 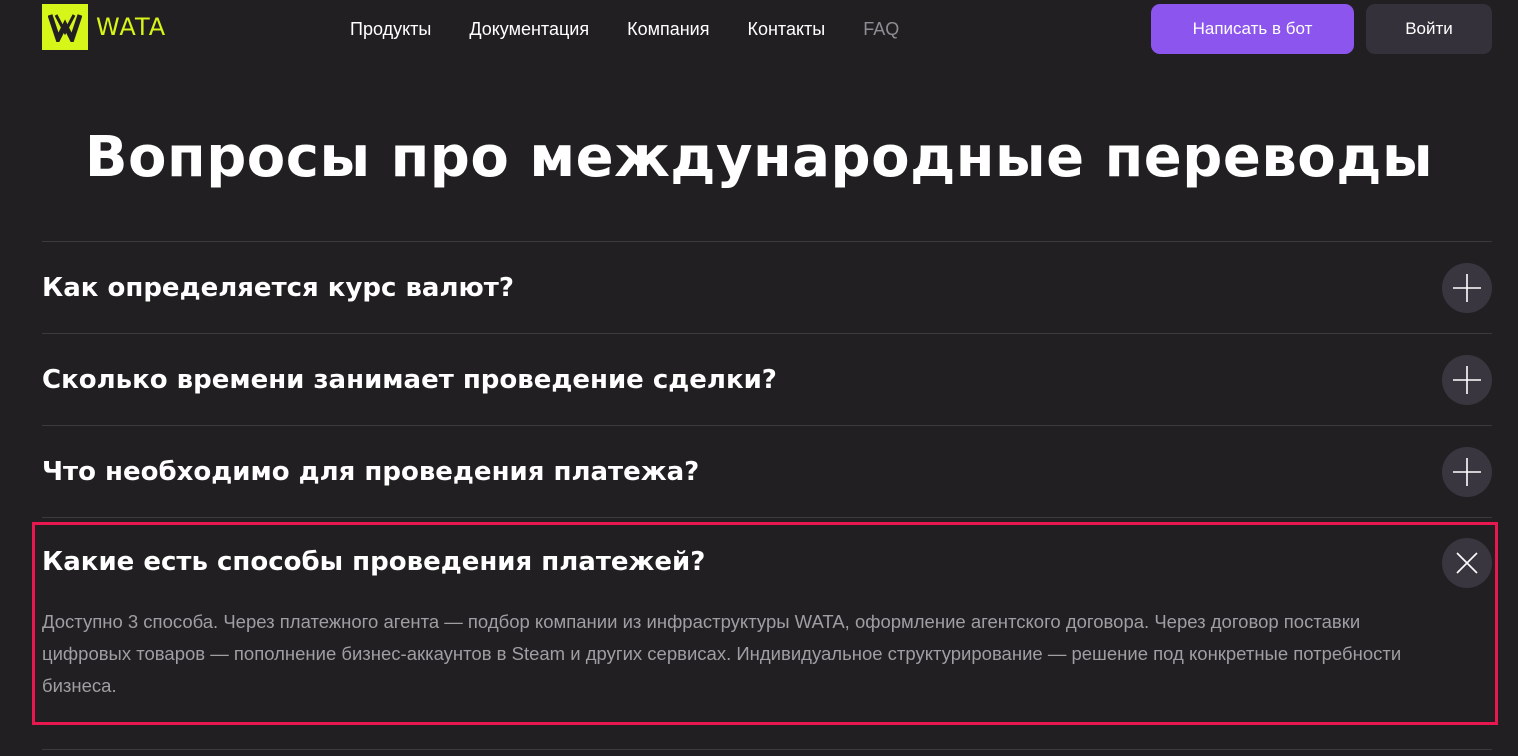 I want to click on faq-question: Какие есть способы проведения платежей?, so click(x=732, y=562).